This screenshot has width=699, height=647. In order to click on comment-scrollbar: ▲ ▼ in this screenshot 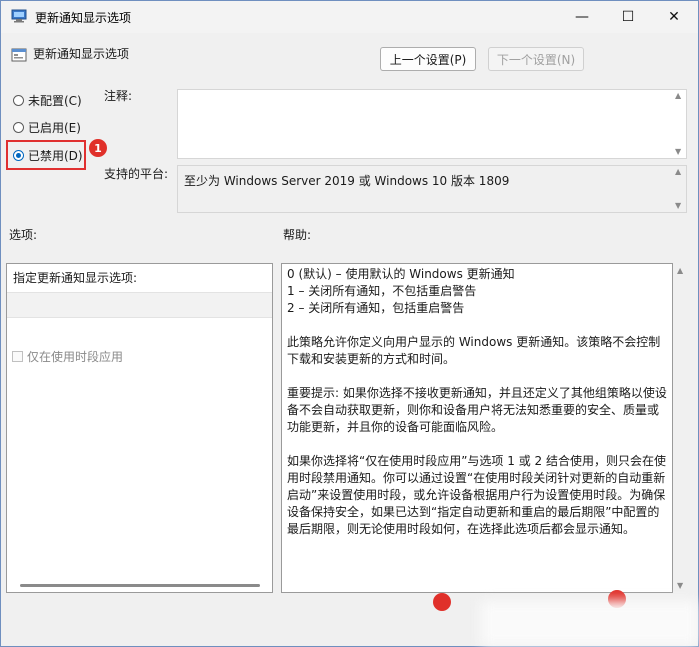, I will do `click(680, 124)`.